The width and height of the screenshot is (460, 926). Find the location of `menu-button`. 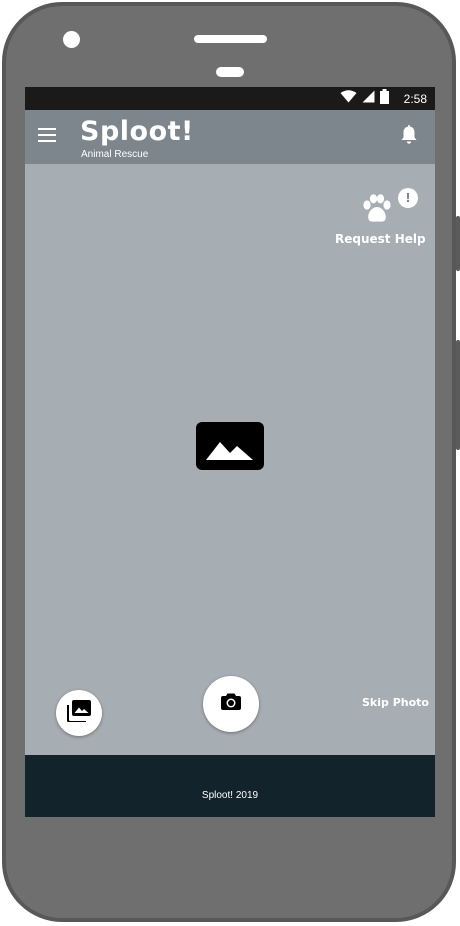

menu-button is located at coordinates (47, 137).